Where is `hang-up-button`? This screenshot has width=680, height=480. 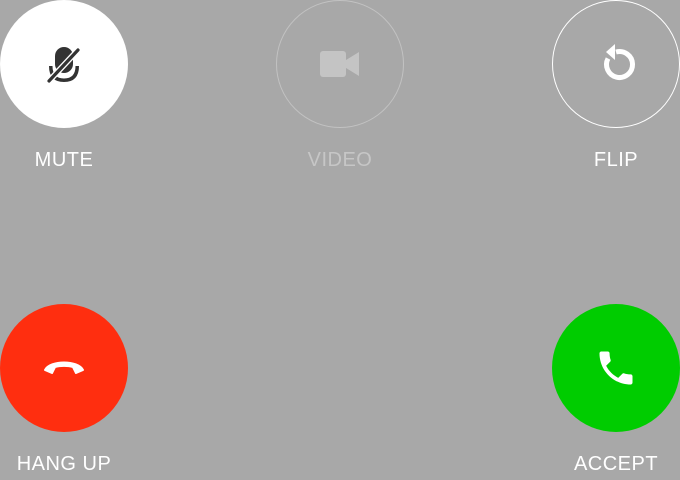
hang-up-button is located at coordinates (64, 368).